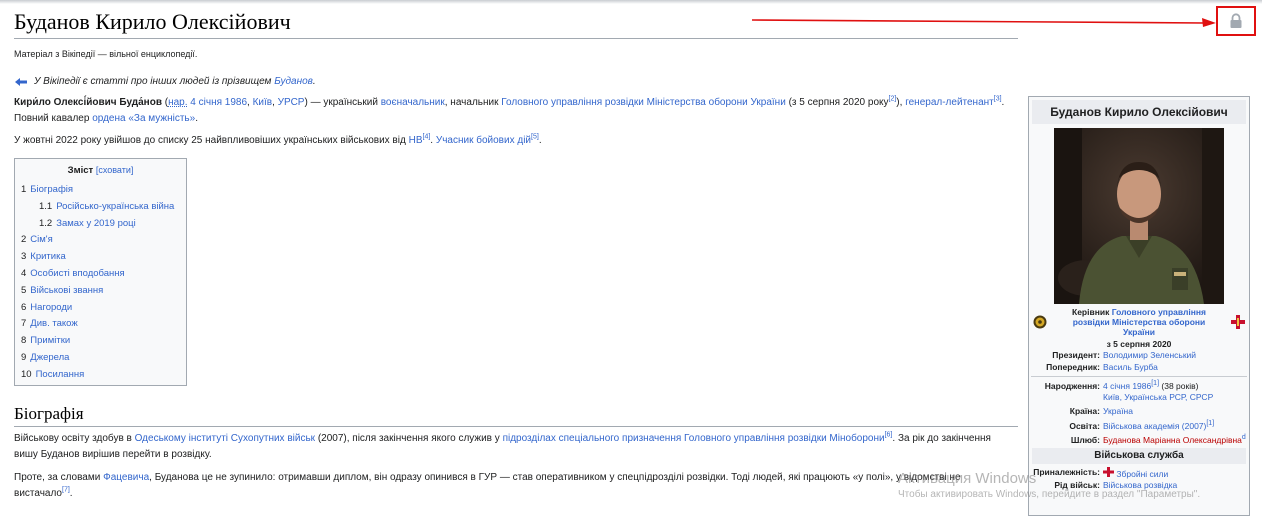  What do you see at coordinates (1244, 437) in the screenshot?
I see `spouse-ref: d` at bounding box center [1244, 437].